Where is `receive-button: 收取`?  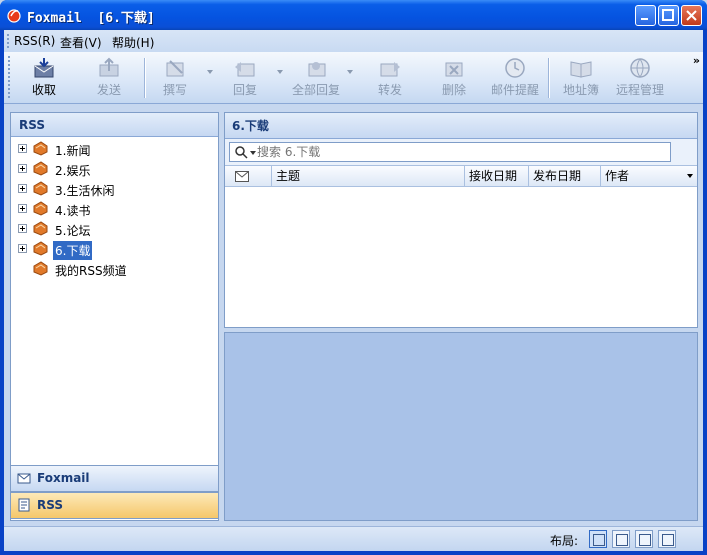
receive-button: 收取 is located at coordinates (44, 78).